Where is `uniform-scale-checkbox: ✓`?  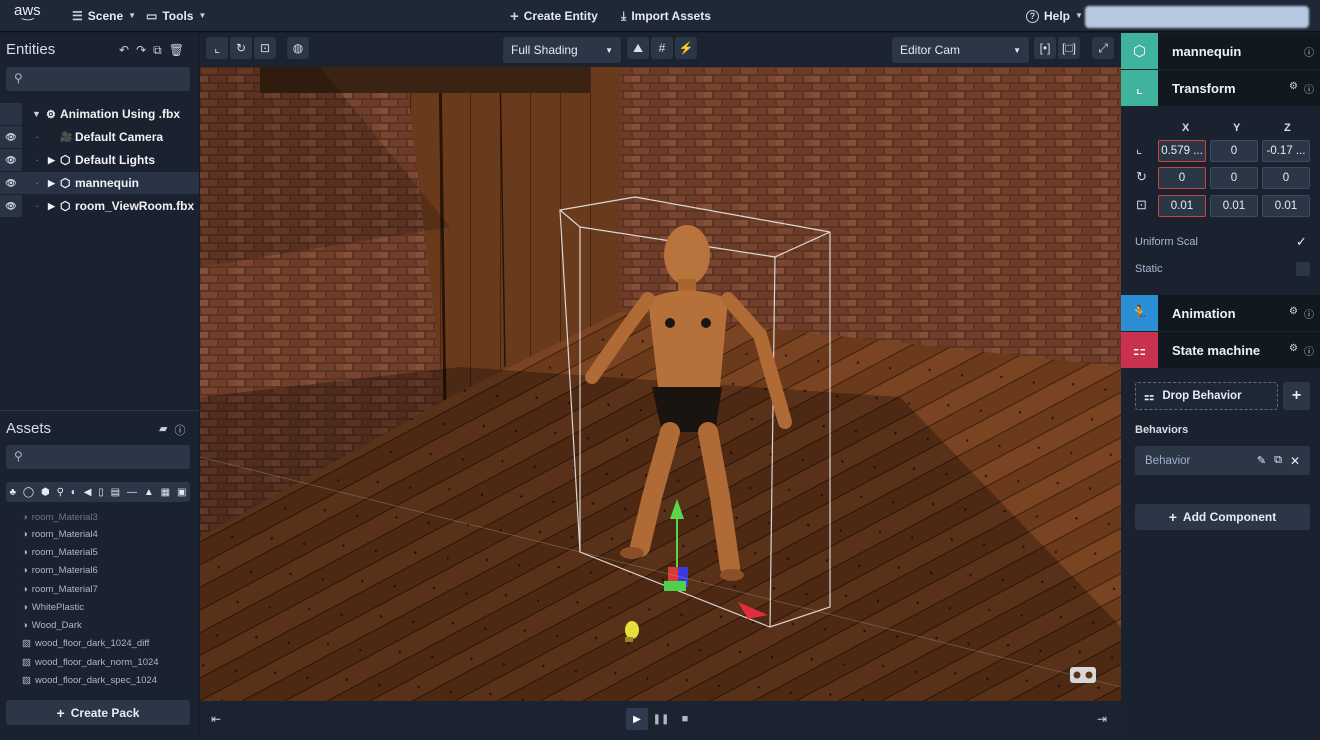 uniform-scale-checkbox: ✓ is located at coordinates (1303, 242).